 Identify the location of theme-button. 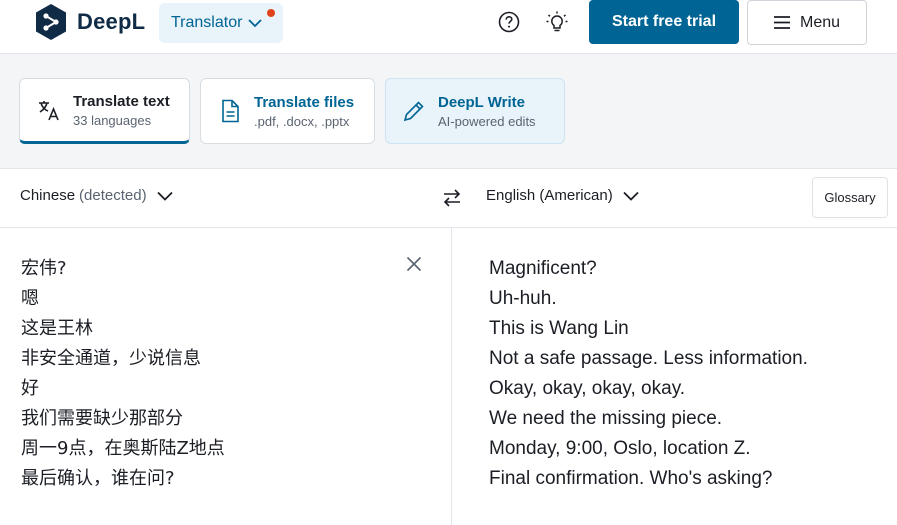
(557, 22).